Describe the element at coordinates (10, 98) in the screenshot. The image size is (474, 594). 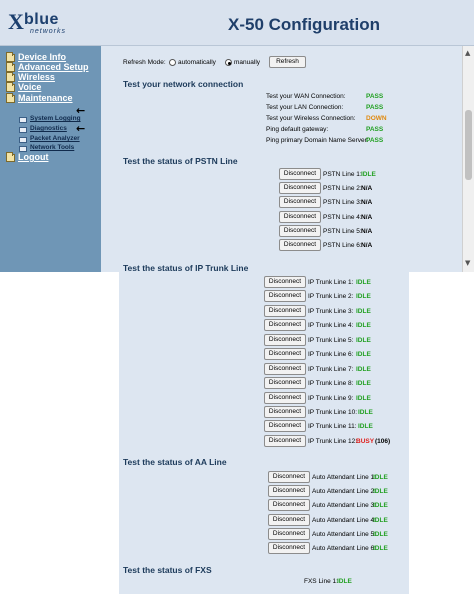
I see `folder-open-icon` at that location.